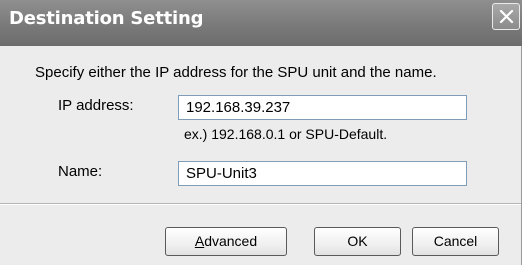  What do you see at coordinates (357, 241) in the screenshot?
I see `ok-button: OK` at bounding box center [357, 241].